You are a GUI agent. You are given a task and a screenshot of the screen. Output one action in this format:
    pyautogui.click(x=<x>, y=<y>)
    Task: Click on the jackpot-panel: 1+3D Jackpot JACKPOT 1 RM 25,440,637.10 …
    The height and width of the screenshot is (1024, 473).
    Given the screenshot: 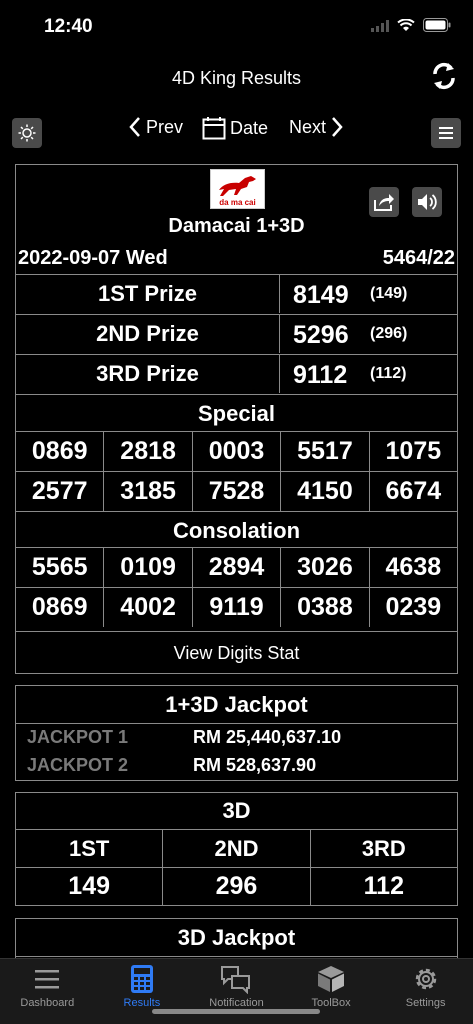 What is the action you would take?
    pyautogui.click(x=236, y=733)
    